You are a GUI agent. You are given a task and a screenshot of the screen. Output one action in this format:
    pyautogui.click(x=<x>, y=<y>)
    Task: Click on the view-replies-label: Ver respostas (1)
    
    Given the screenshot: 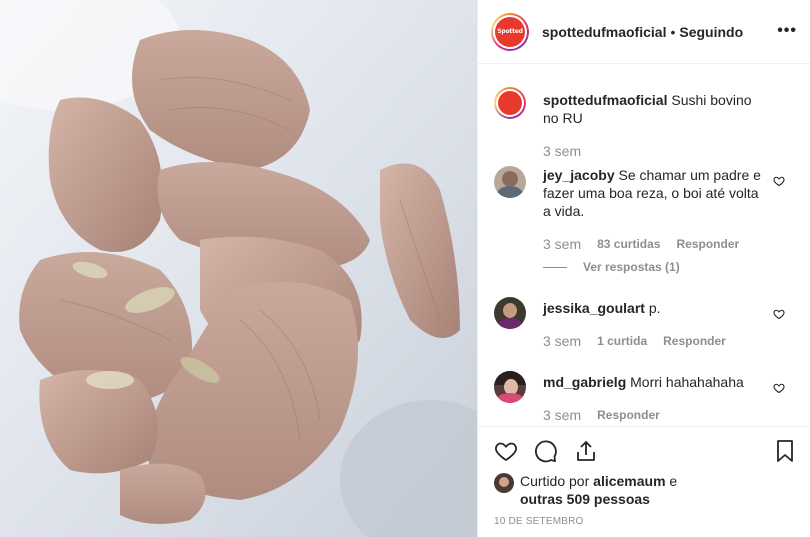 What is the action you would take?
    pyautogui.click(x=631, y=267)
    